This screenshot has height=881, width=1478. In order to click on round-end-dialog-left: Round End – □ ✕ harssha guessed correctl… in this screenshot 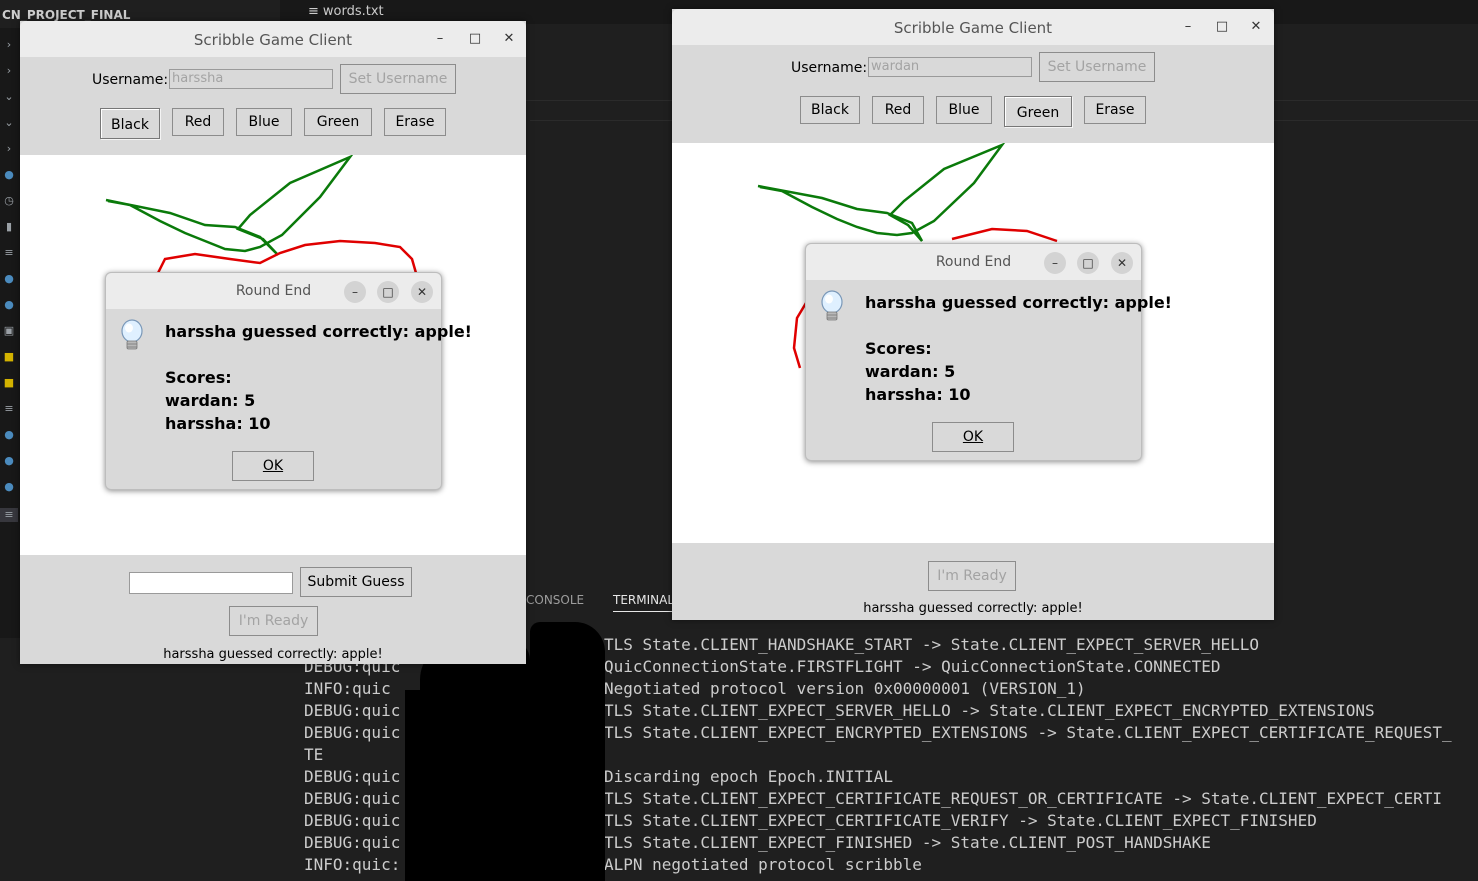, I will do `click(288, 381)`.